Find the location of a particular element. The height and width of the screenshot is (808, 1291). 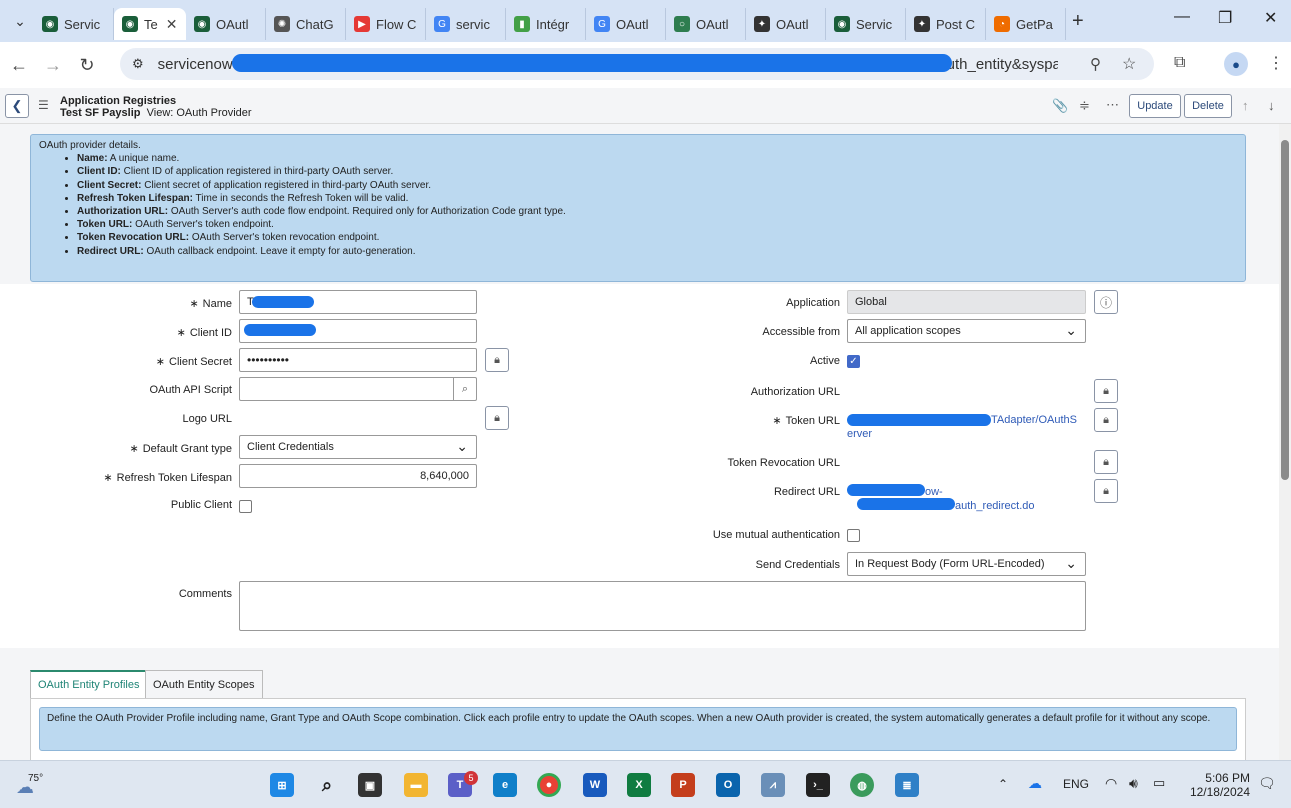

back-arrow-icon: ← is located at coordinates (19, 65).